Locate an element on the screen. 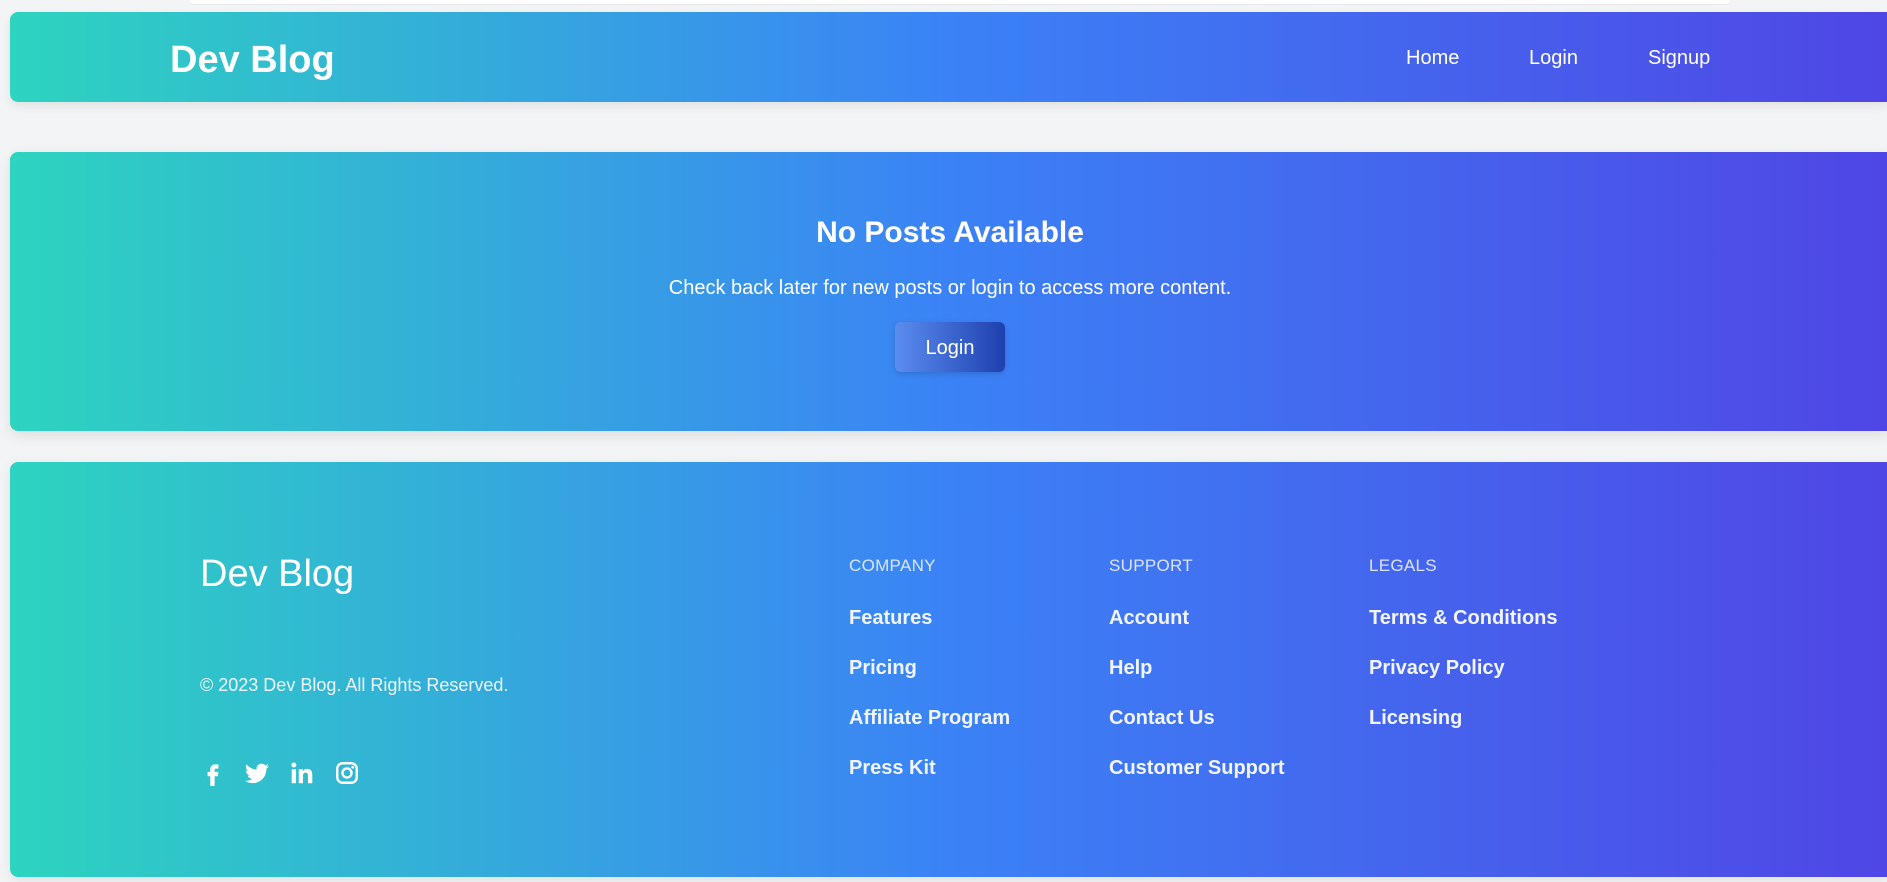  footer-link-press-kit: Press Kit is located at coordinates (929, 768).